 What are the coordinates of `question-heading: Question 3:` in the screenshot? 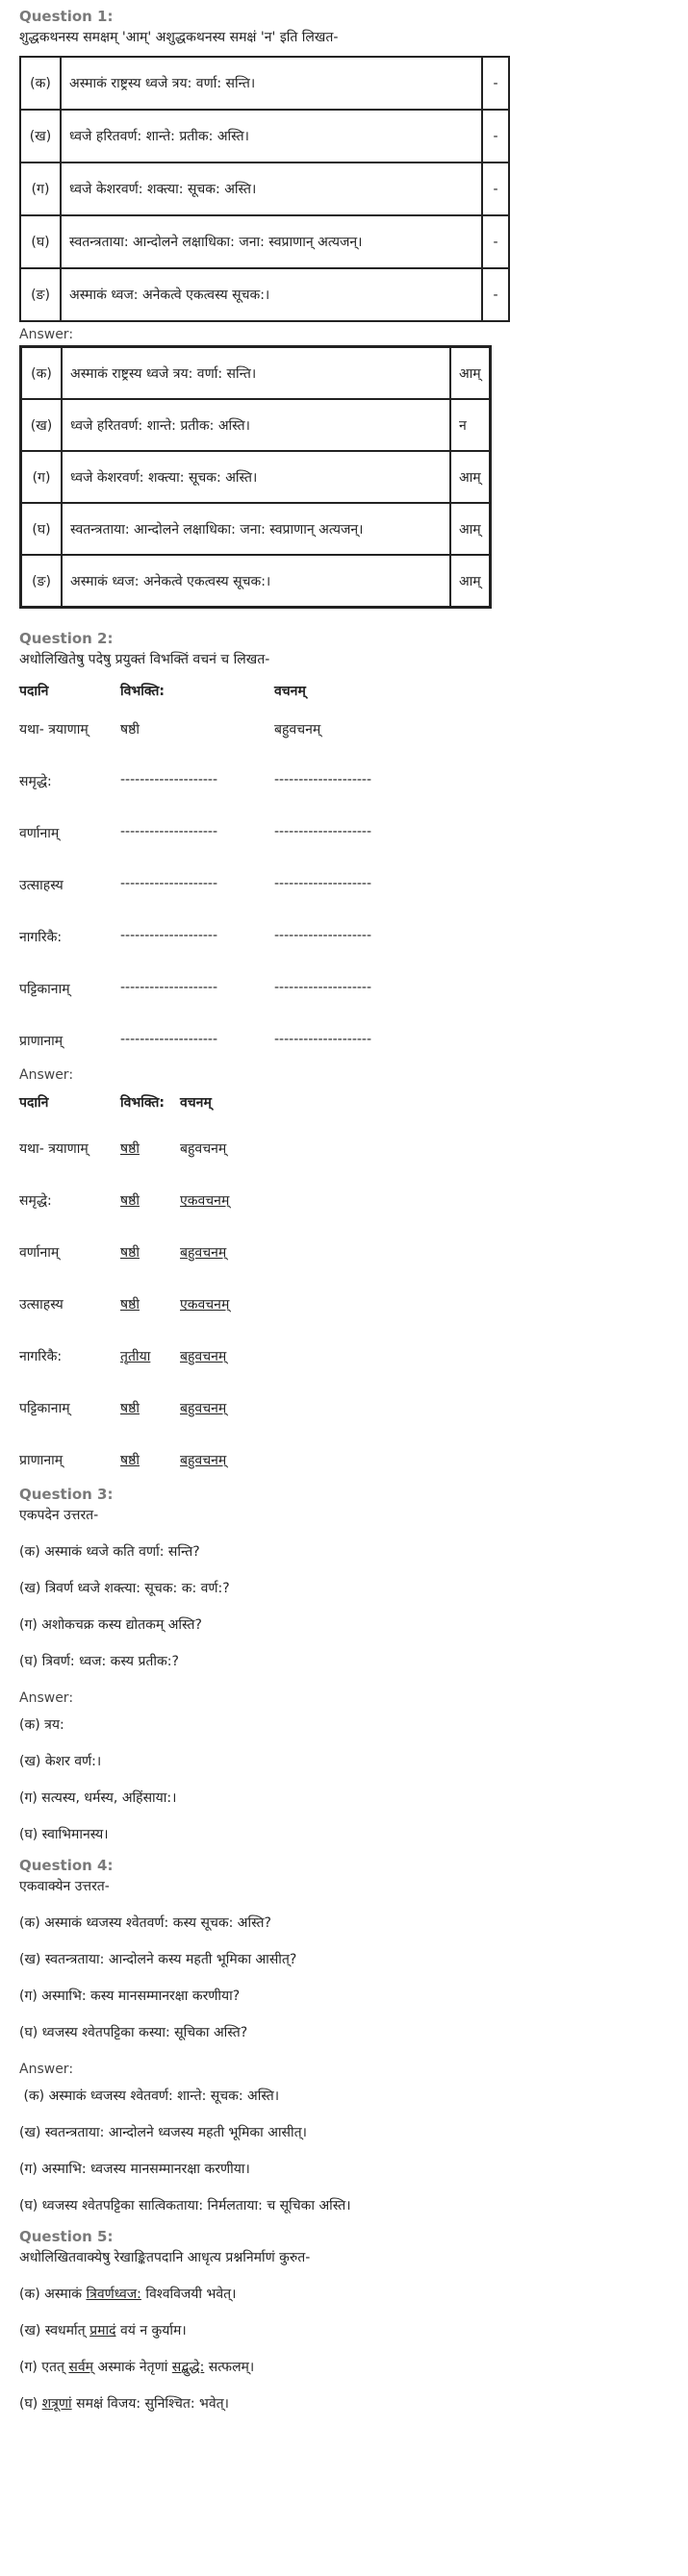 It's located at (66, 1494).